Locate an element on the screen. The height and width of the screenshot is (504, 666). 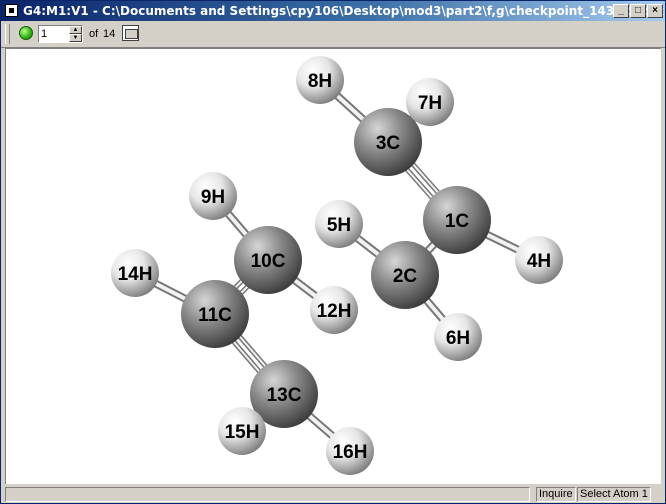
minimize-button: _ is located at coordinates (621, 11).